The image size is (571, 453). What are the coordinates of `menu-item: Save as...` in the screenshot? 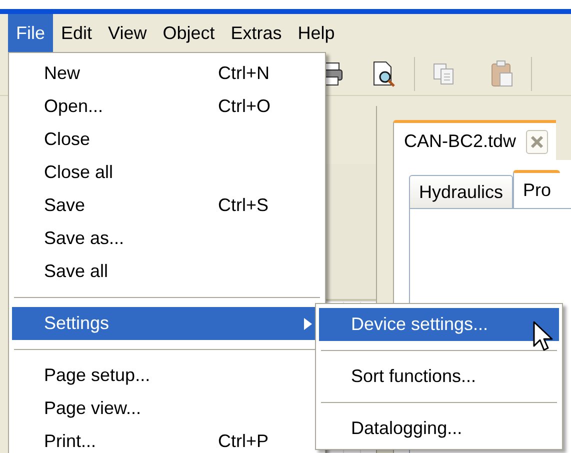 It's located at (167, 238).